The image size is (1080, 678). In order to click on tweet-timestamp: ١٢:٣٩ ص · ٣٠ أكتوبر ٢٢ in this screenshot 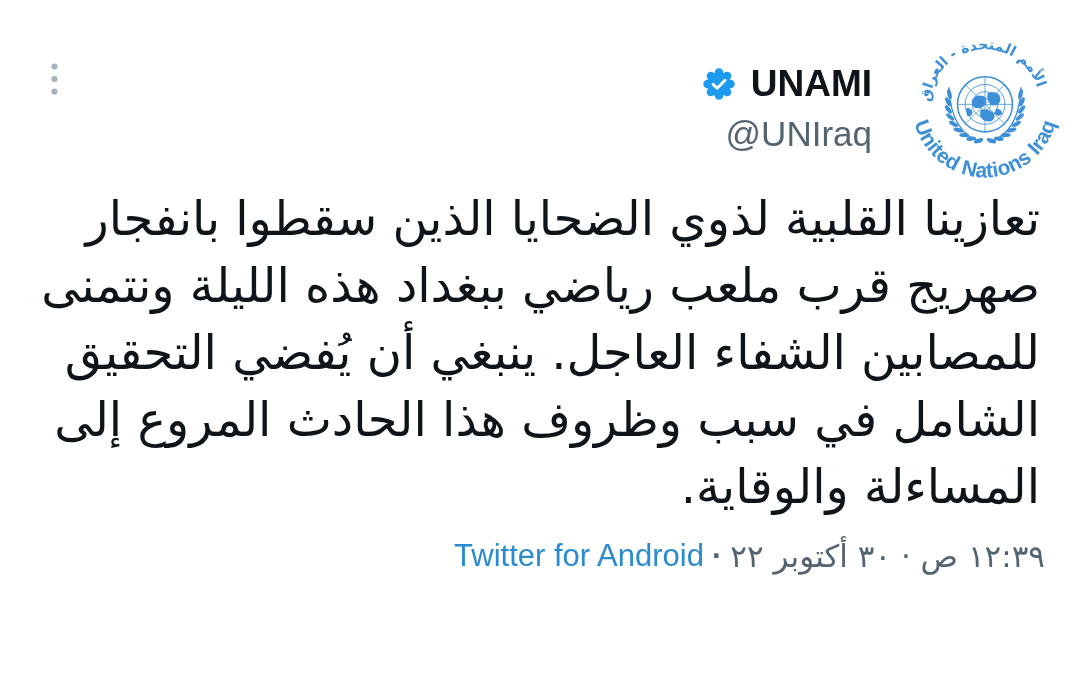, I will do `click(887, 556)`.